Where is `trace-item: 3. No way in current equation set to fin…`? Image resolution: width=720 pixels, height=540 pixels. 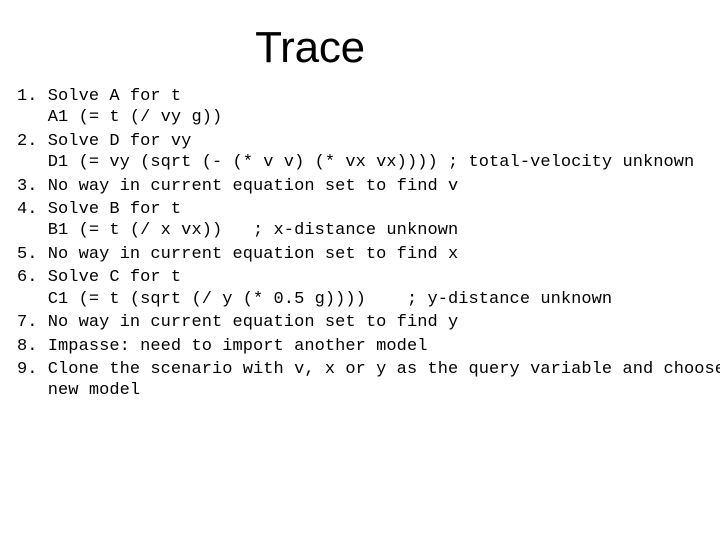 trace-item: 3. No way in current equation set to fin… is located at coordinates (368, 186).